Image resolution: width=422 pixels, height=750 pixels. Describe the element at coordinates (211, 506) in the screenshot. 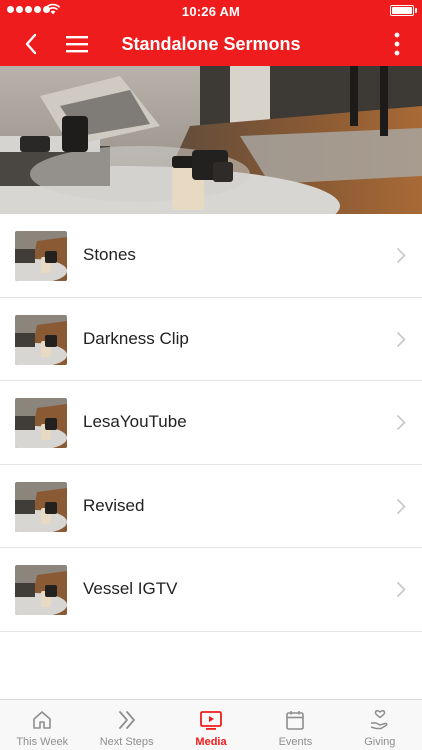

I see `list-item: Revised` at that location.